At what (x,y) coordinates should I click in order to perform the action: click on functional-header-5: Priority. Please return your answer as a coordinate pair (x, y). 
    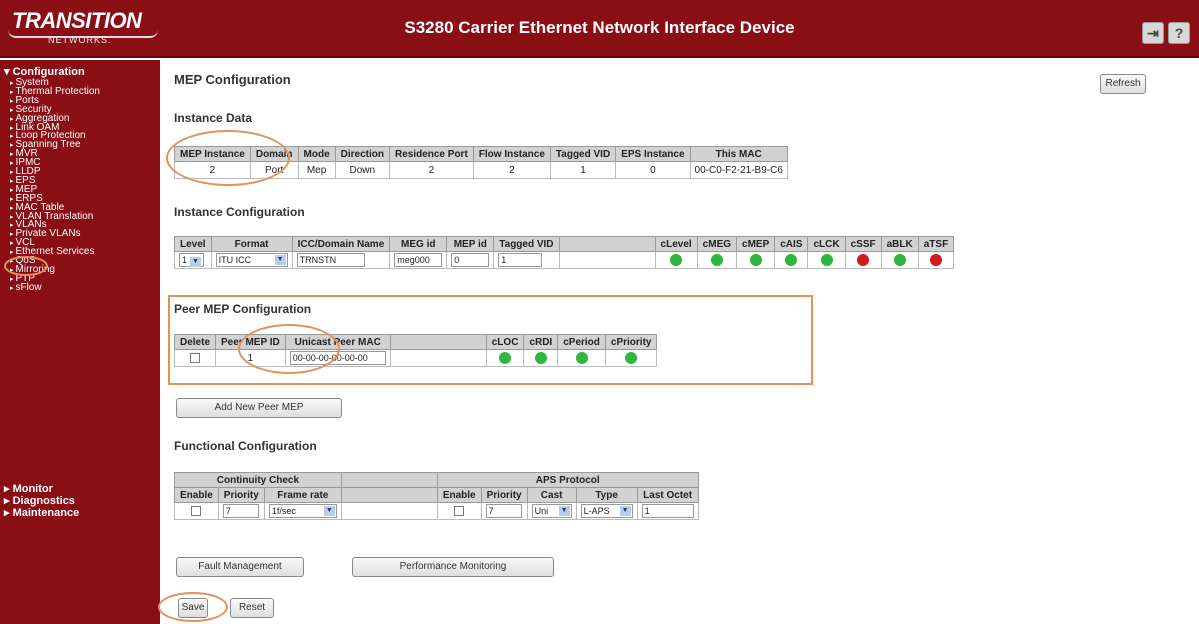
    Looking at the image, I should click on (504, 495).